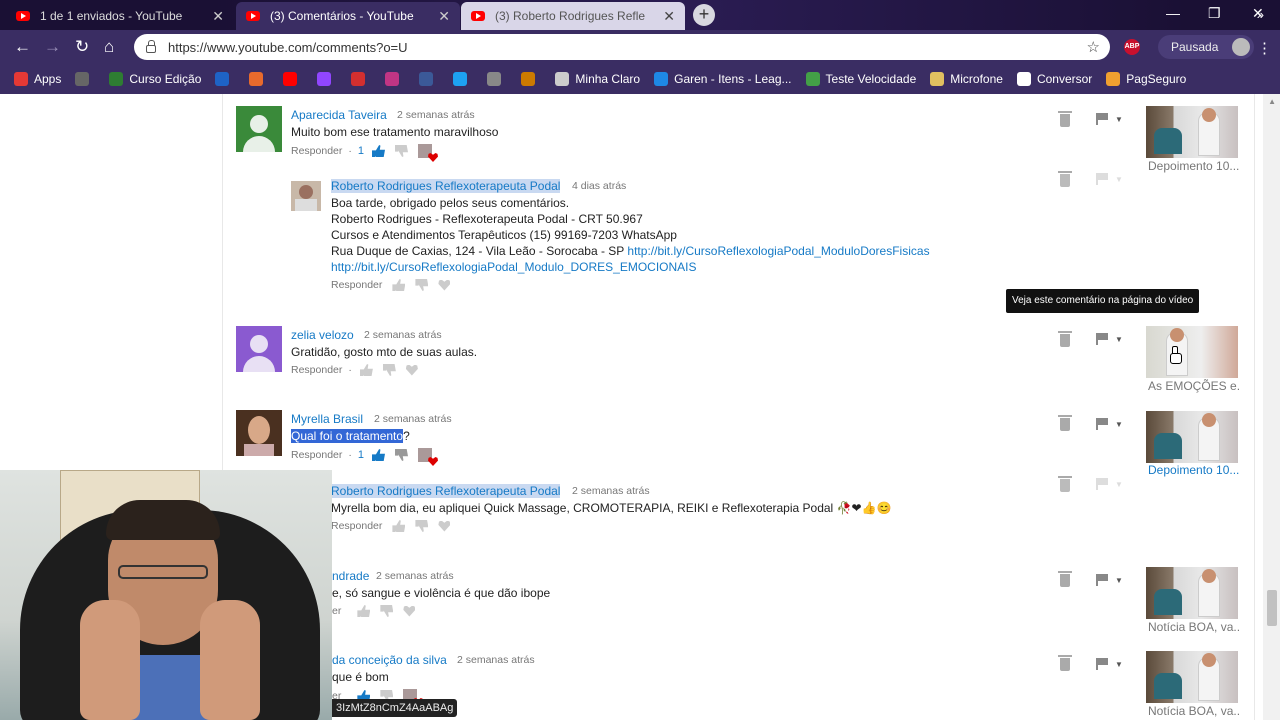  I want to click on comment-author: Myrella Brasil, so click(327, 419).